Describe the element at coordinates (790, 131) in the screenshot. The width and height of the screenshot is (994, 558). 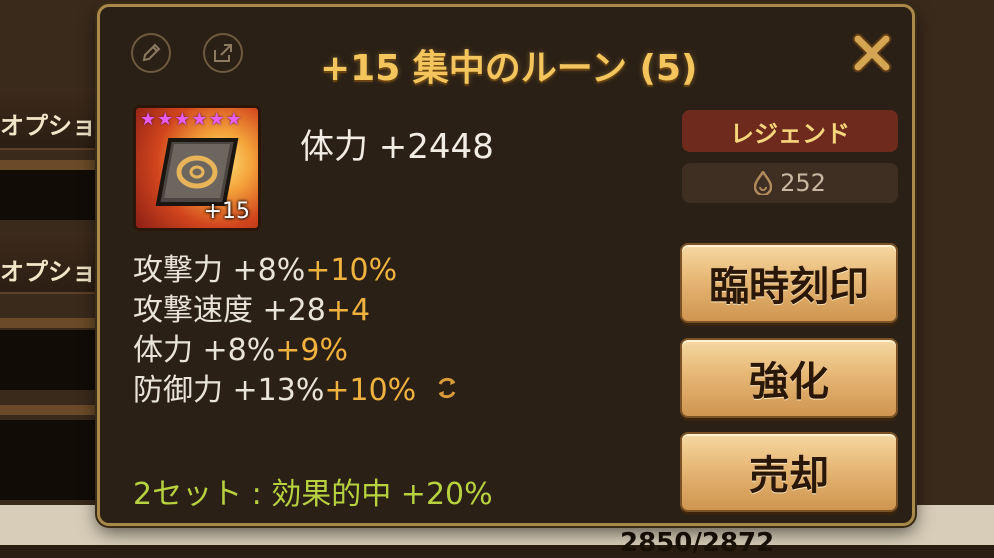
I see `grade-badge: レジェンド` at that location.